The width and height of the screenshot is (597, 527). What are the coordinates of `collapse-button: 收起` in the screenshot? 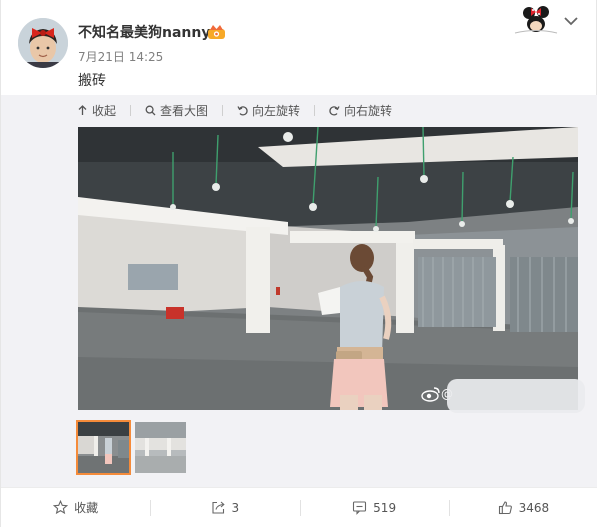 It's located at (96, 110).